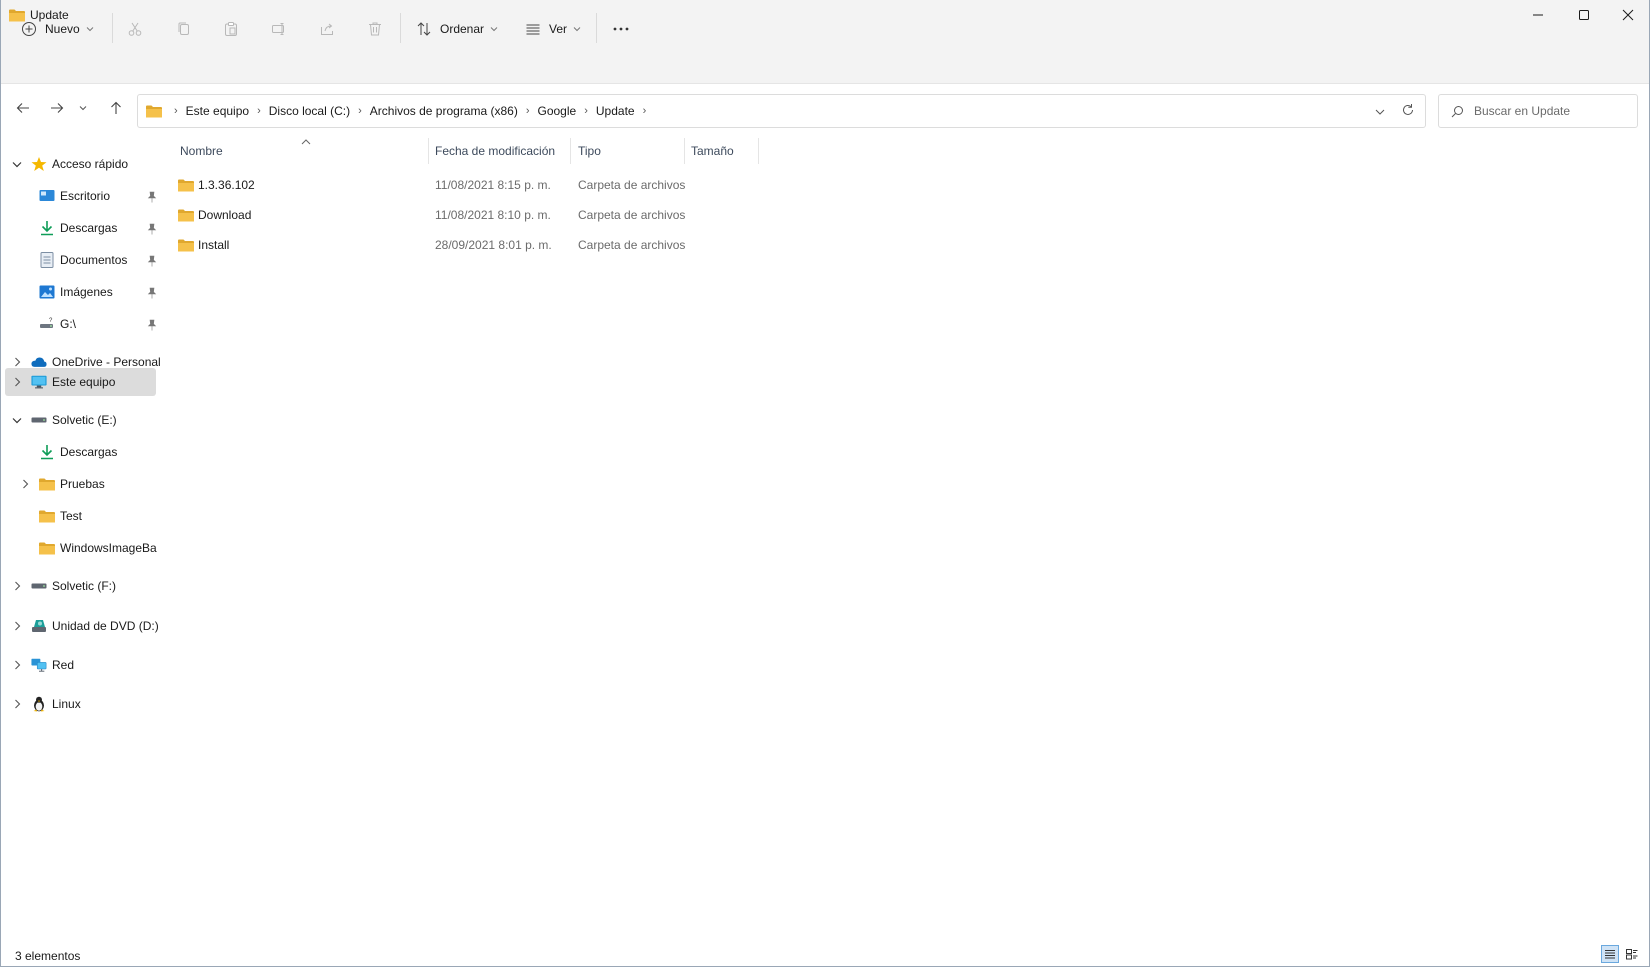  Describe the element at coordinates (82, 626) in the screenshot. I see `nav-item-dvd-drive: Unidad de DVD (D:)` at that location.